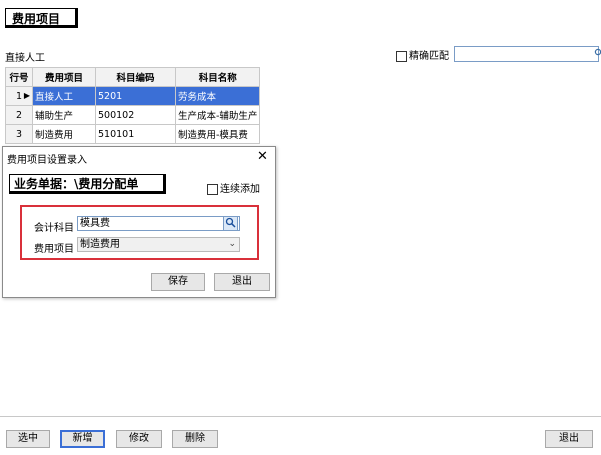 The image size is (601, 455). I want to click on table-row: 3 制造费用 510101 制造费用-模具费, so click(133, 134).